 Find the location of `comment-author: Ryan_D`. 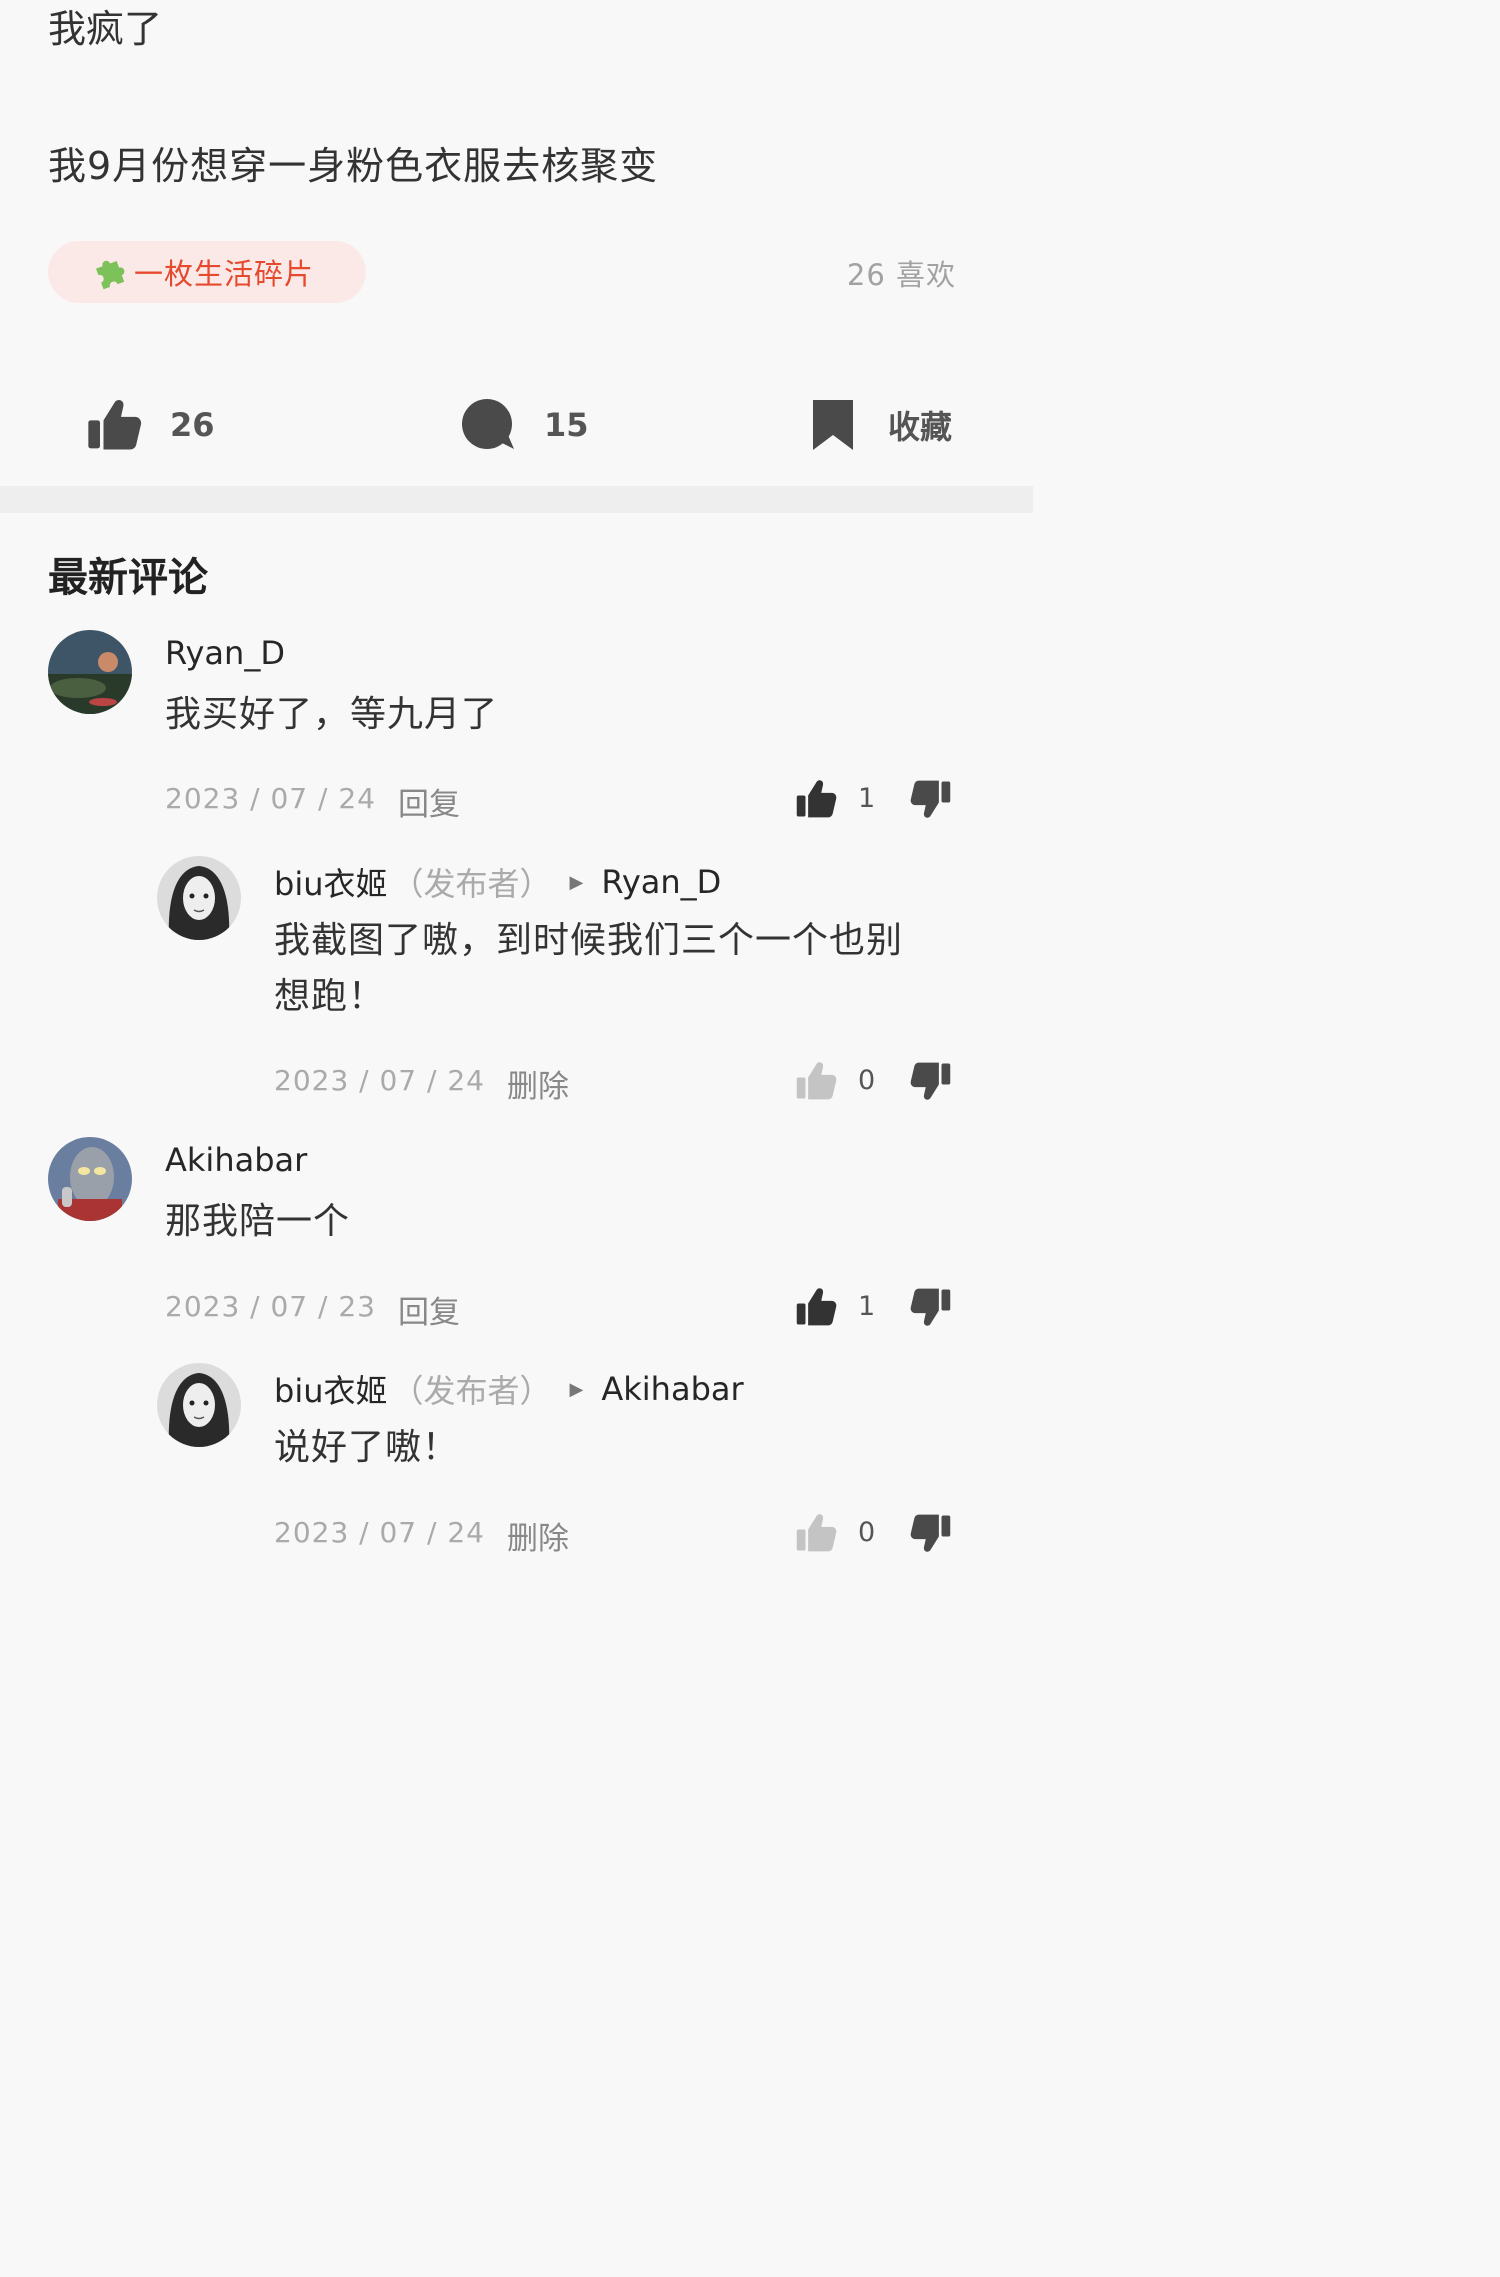

comment-author: Ryan_D is located at coordinates (225, 653).